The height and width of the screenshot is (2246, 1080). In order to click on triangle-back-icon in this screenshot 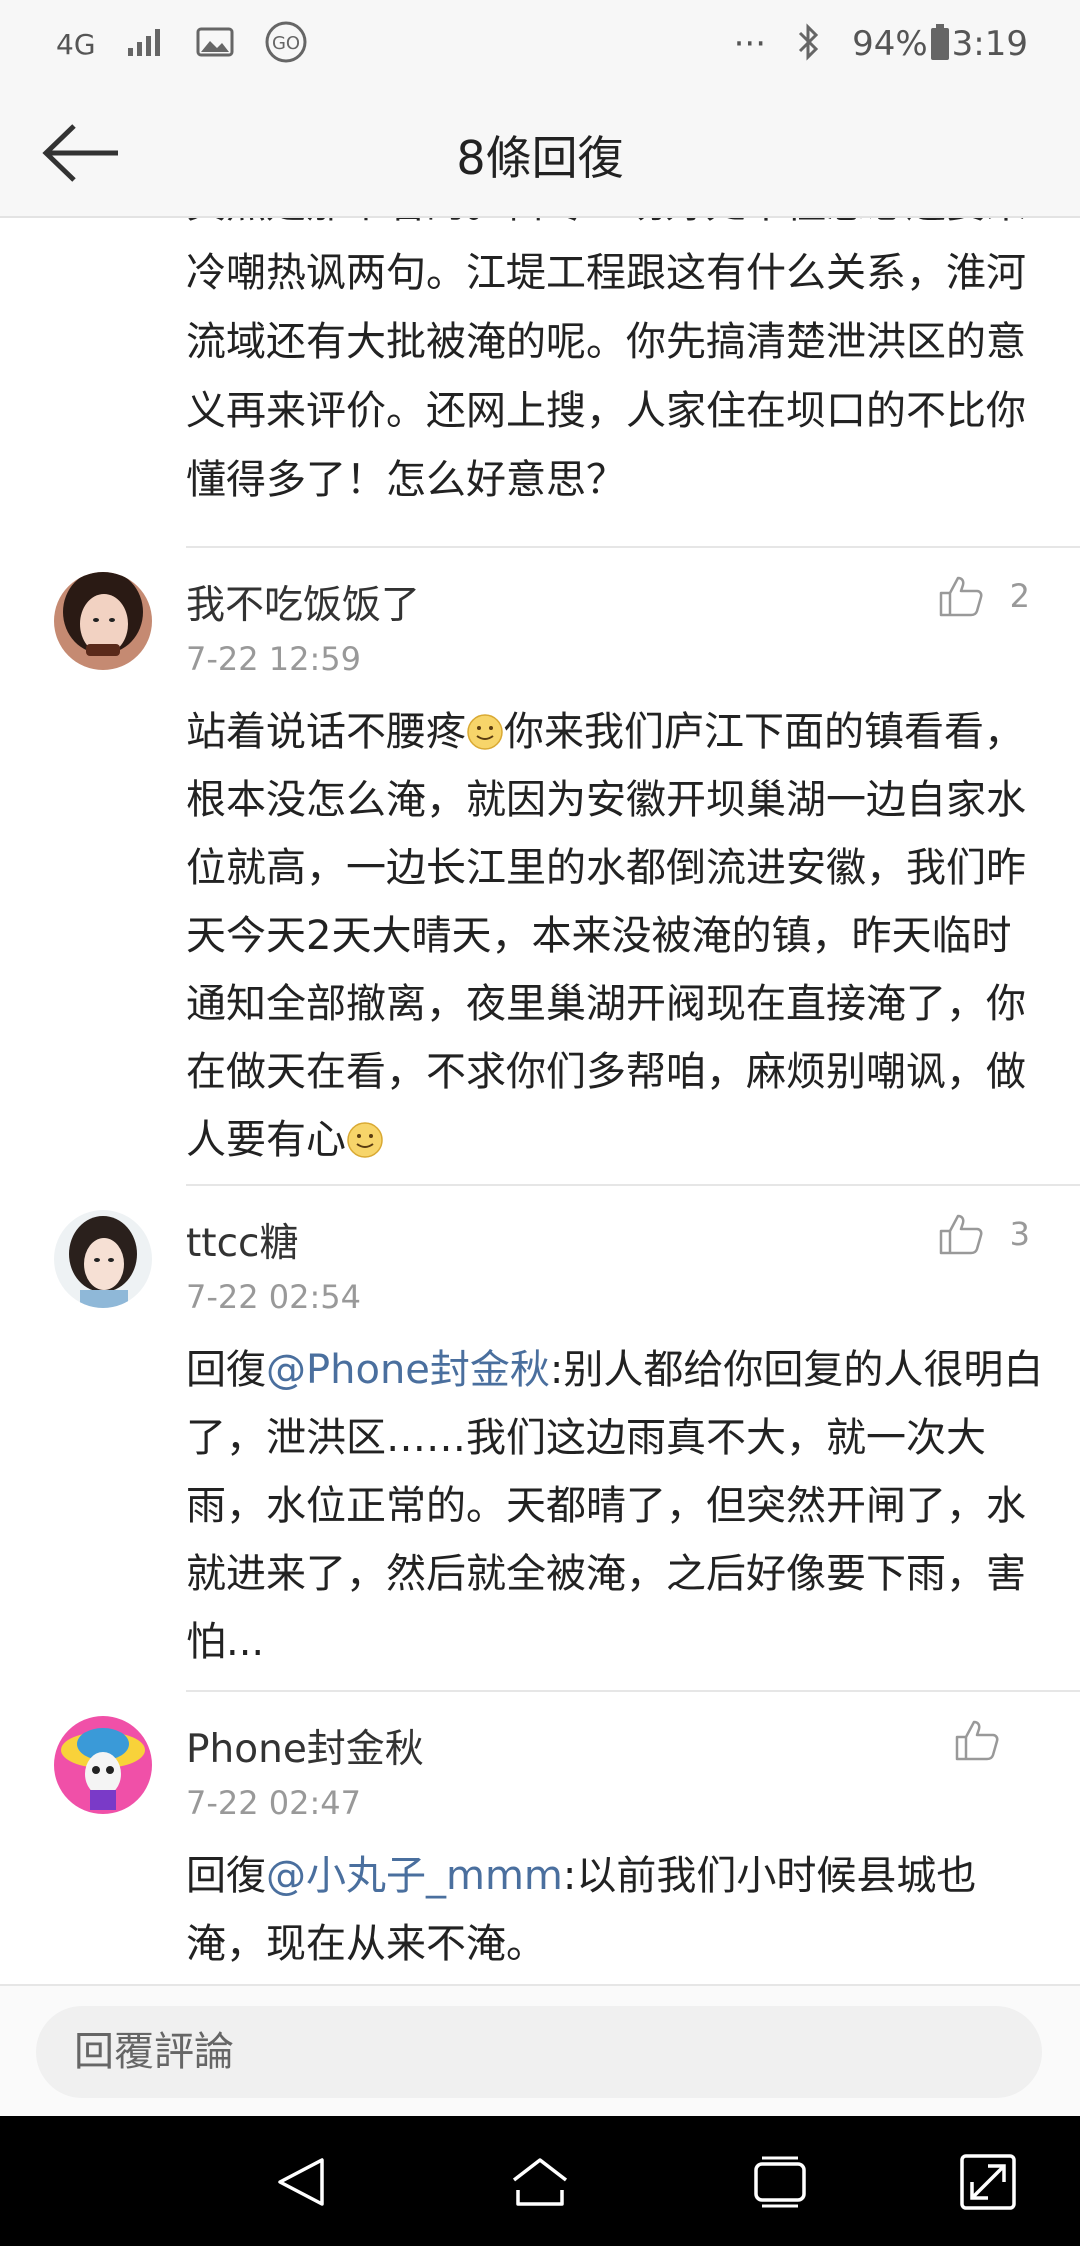, I will do `click(301, 2182)`.